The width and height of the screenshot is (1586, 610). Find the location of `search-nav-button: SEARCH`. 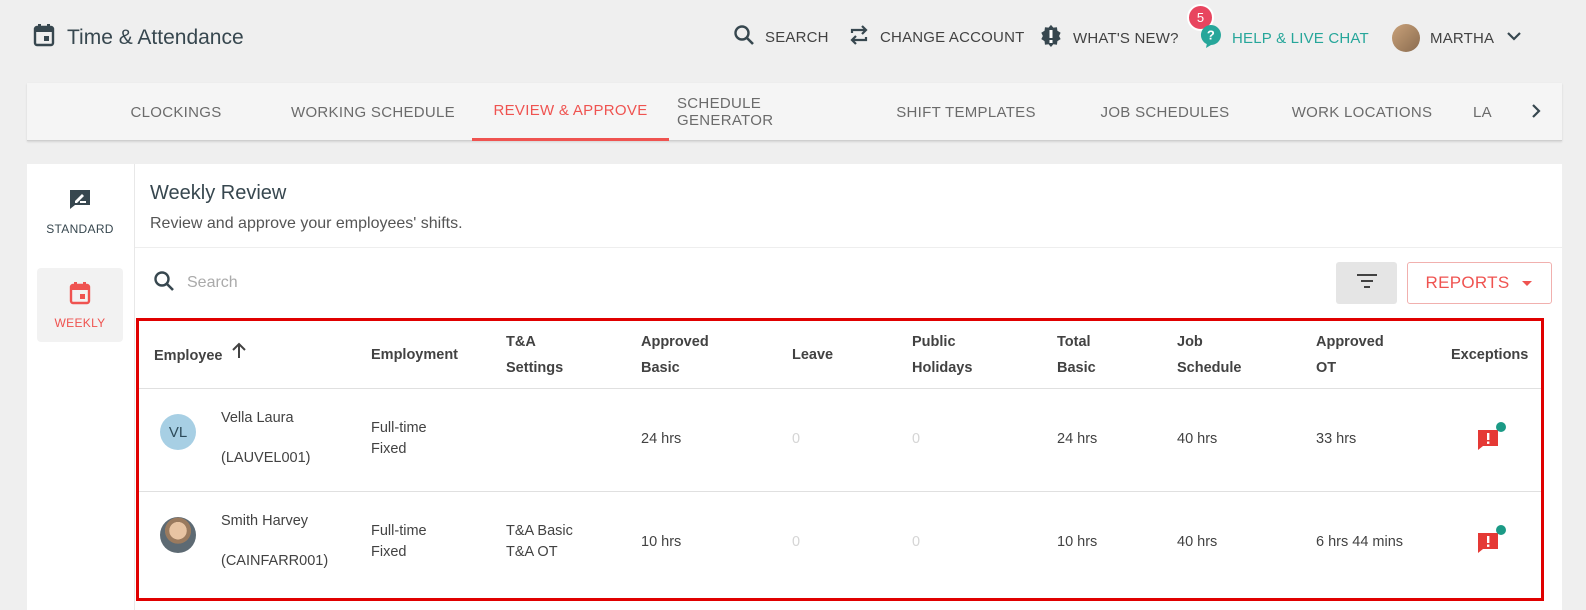

search-nav-button: SEARCH is located at coordinates (781, 37).